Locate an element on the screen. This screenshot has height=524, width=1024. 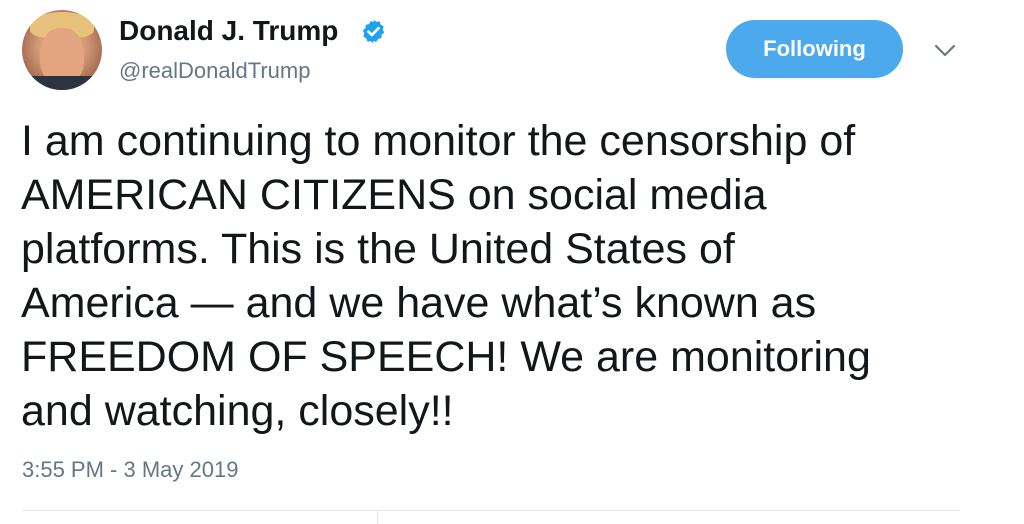
display-name: Donald J. Trump is located at coordinates (228, 31).